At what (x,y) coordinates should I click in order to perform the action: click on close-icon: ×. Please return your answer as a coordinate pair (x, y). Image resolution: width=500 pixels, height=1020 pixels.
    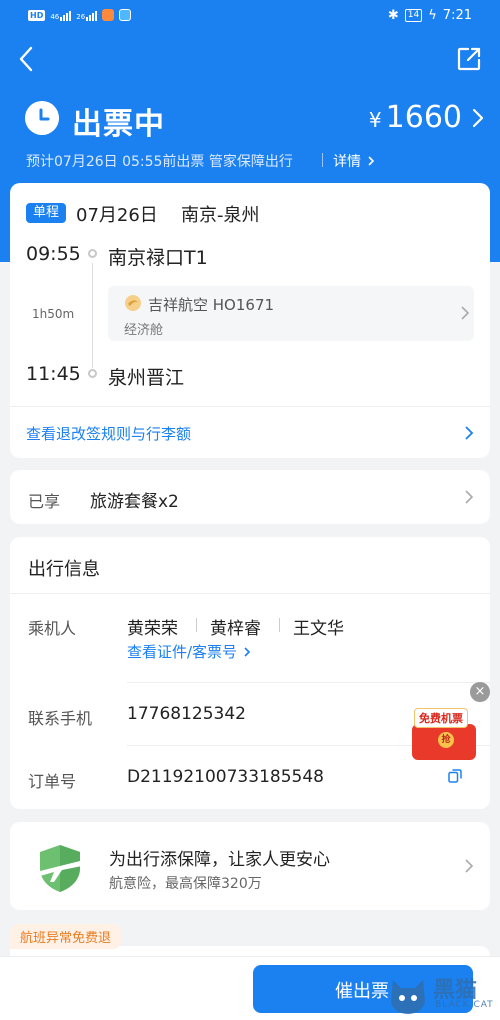
    Looking at the image, I should click on (480, 692).